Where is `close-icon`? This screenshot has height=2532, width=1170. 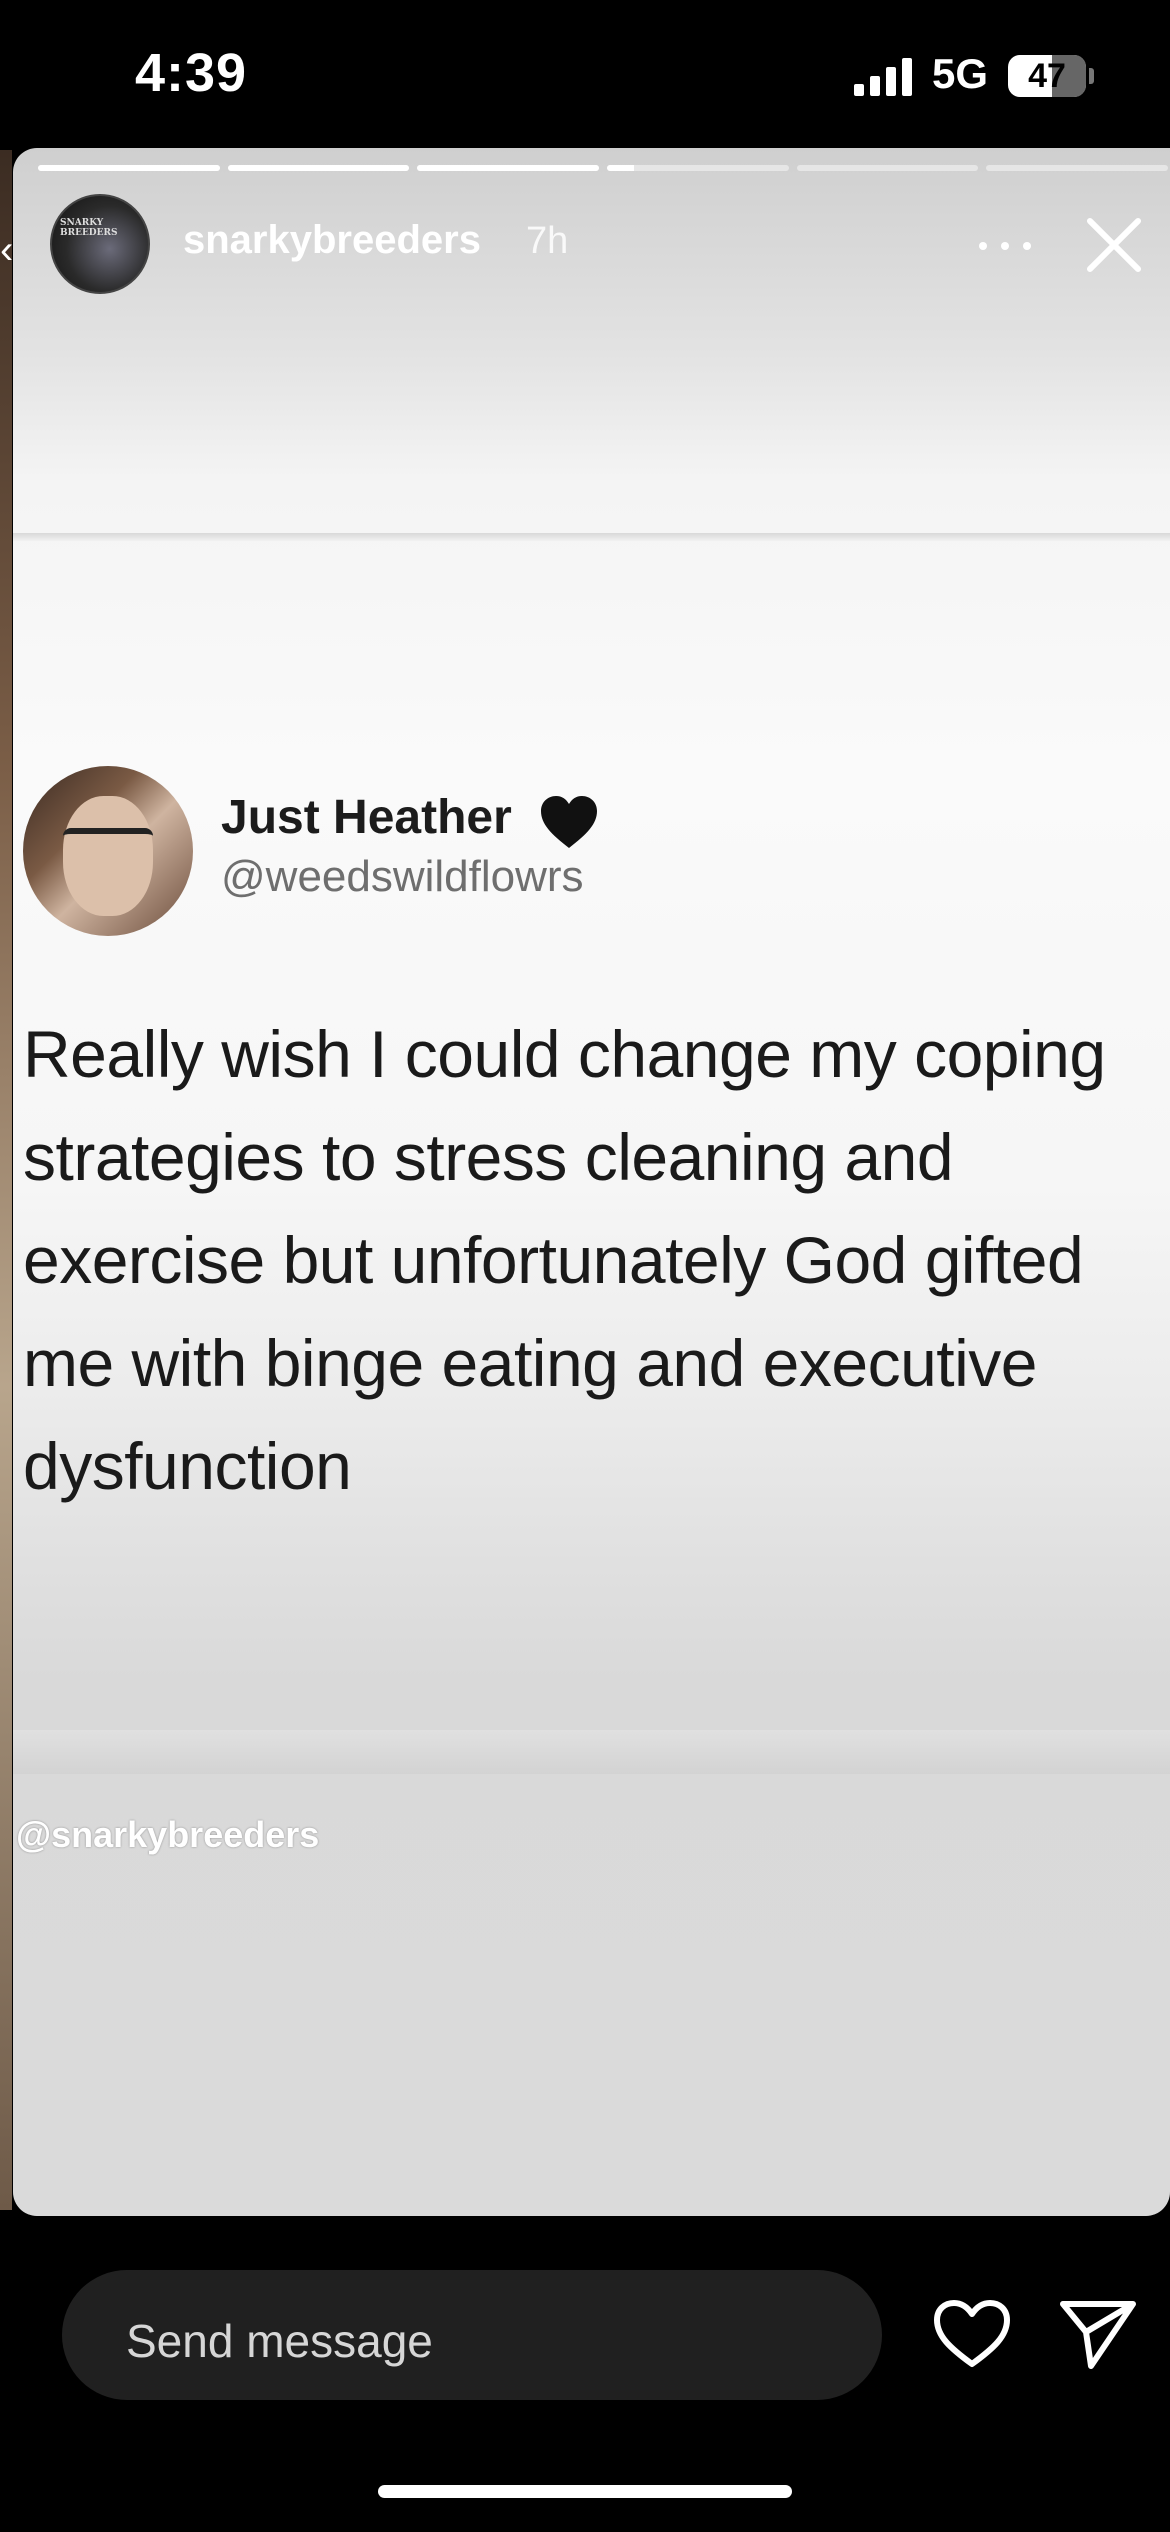 close-icon is located at coordinates (1114, 245).